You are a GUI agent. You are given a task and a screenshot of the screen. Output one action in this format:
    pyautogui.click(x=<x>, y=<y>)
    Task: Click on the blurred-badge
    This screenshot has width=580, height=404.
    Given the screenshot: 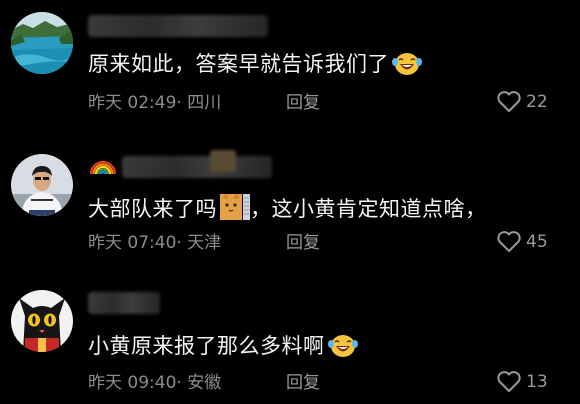 What is the action you would take?
    pyautogui.click(x=223, y=161)
    